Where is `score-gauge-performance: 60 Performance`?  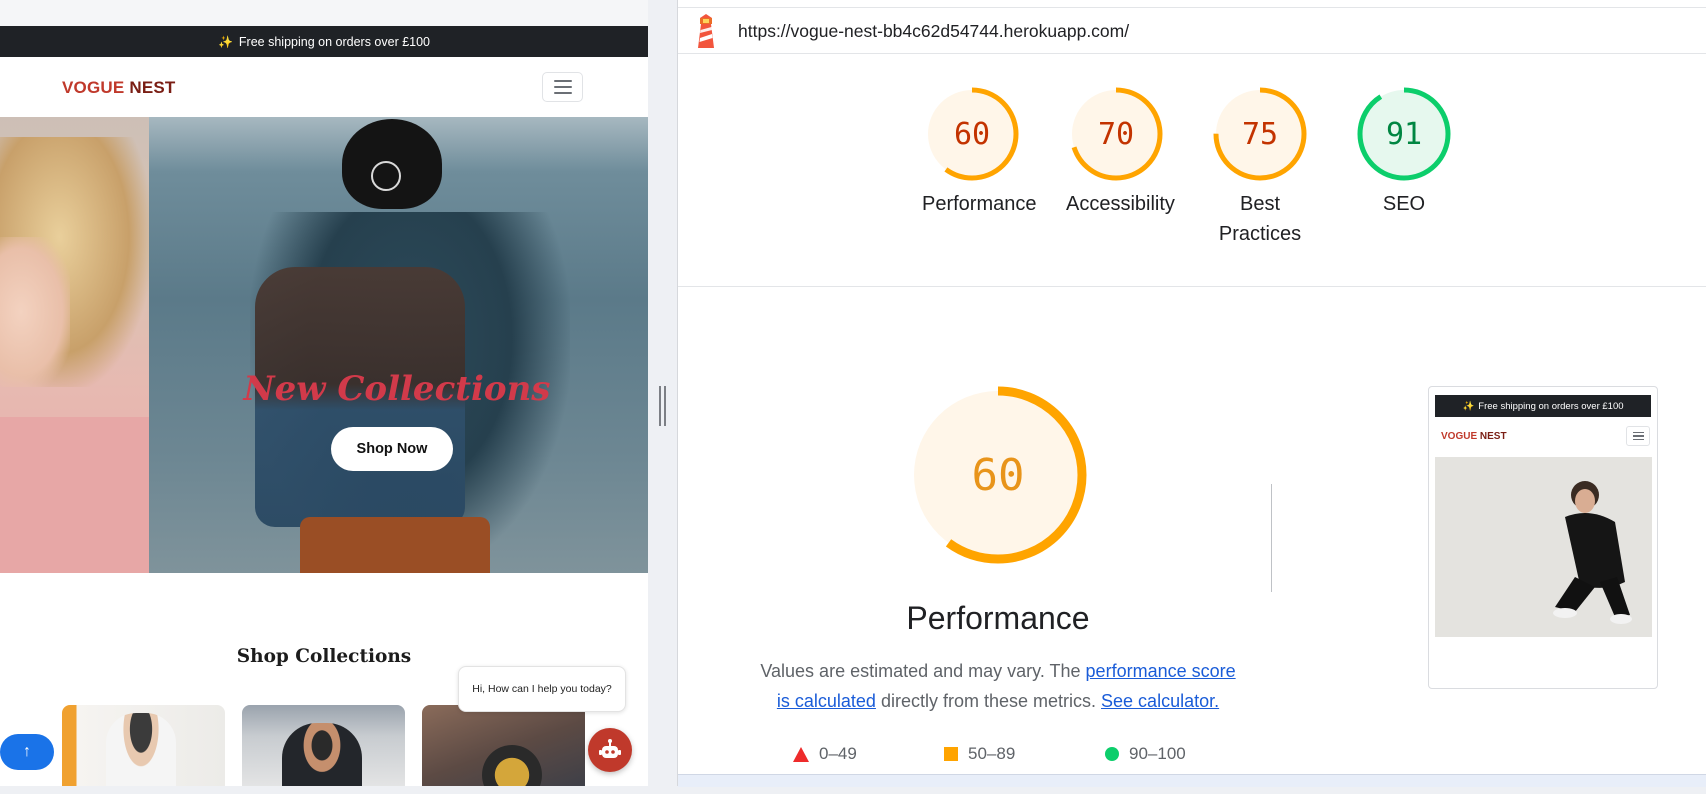 score-gauge-performance: 60 Performance is located at coordinates (979, 151).